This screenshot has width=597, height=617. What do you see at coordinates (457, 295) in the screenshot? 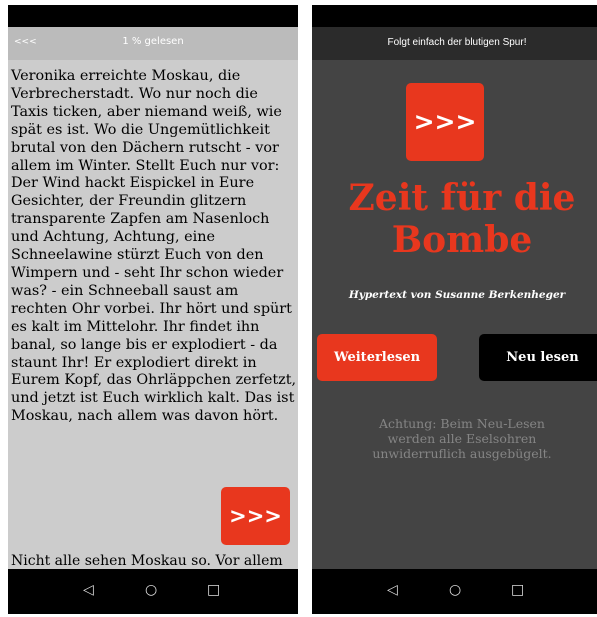
I see `subtitle: Hypertext von Susanne Berkenheger` at bounding box center [457, 295].